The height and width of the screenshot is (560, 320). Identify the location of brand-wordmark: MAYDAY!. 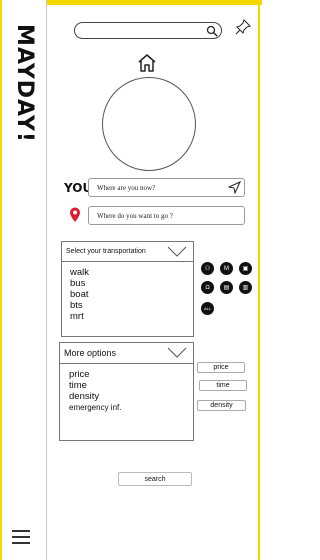
(24, 83).